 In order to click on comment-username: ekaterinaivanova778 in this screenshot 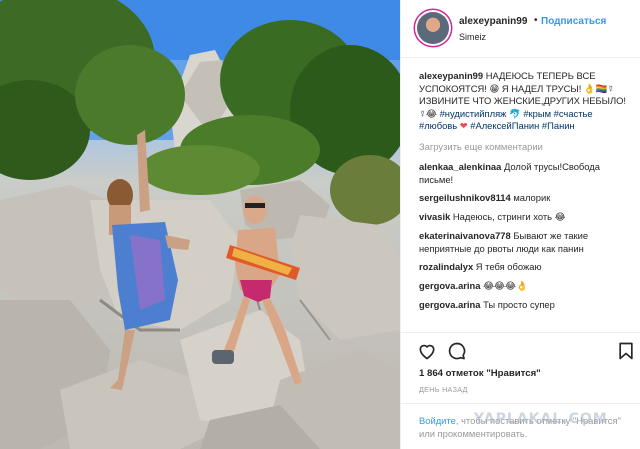, I will do `click(465, 235)`.